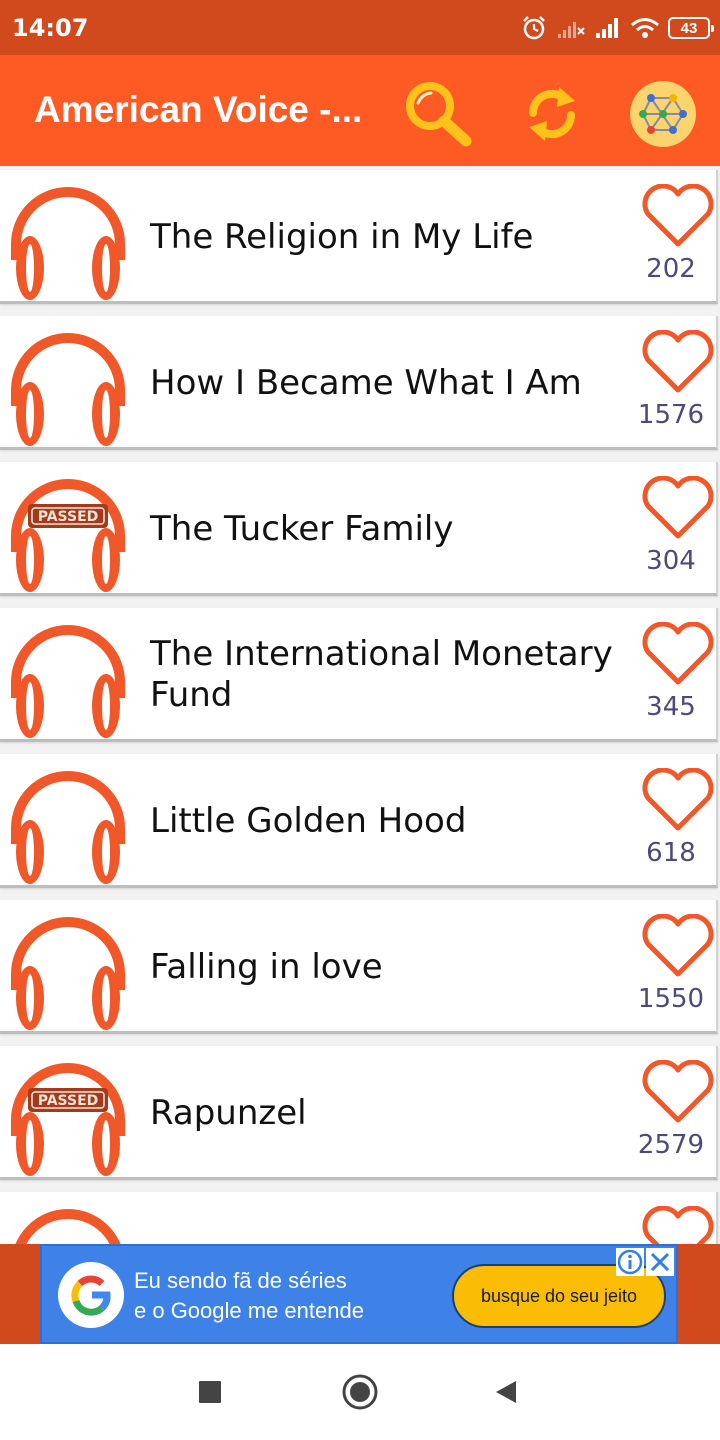 The width and height of the screenshot is (720, 1440). I want to click on home-button, so click(360, 1392).